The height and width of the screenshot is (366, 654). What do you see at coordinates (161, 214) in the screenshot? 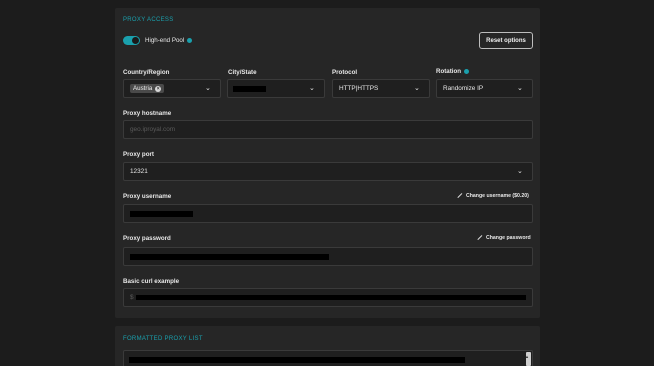
I see `redacted-username` at bounding box center [161, 214].